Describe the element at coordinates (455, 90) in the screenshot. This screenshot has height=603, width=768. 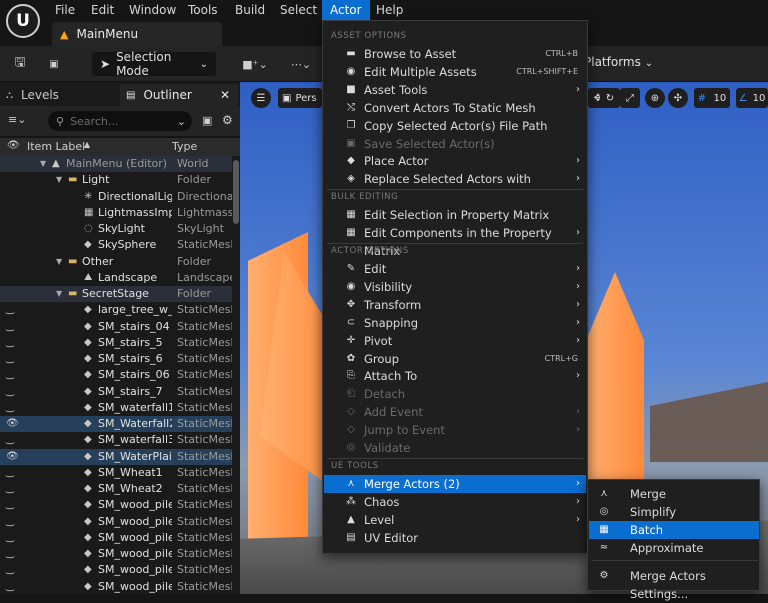
I see `menu-item-asset-tools: ■ Asset Tools ›` at that location.